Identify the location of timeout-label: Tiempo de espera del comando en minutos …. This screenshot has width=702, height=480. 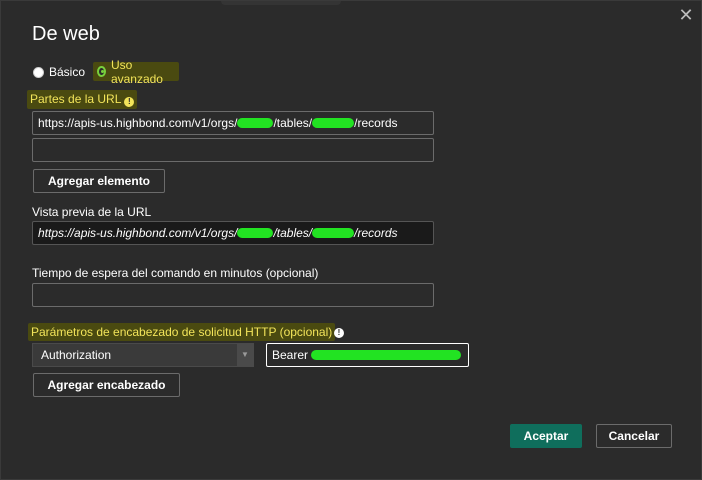
(175, 273).